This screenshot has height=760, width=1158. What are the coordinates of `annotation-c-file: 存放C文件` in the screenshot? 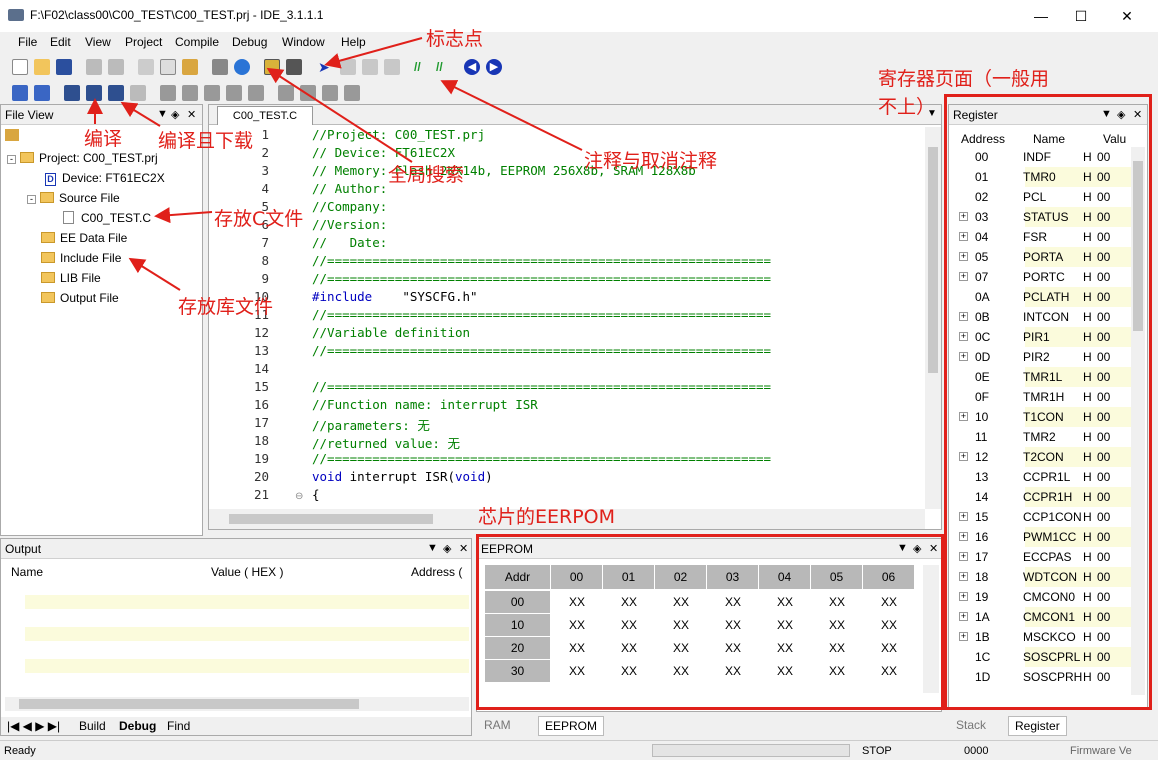 It's located at (259, 219).